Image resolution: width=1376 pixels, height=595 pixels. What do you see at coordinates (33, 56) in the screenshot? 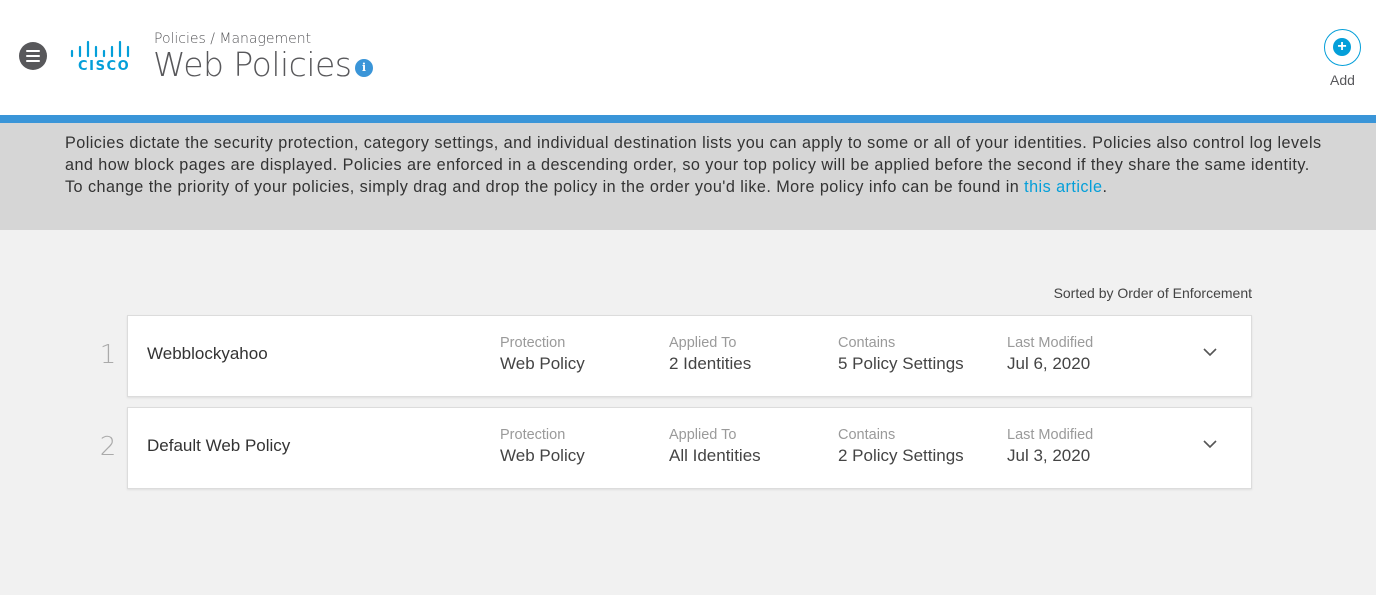
I see `hamburger-menu-icon` at bounding box center [33, 56].